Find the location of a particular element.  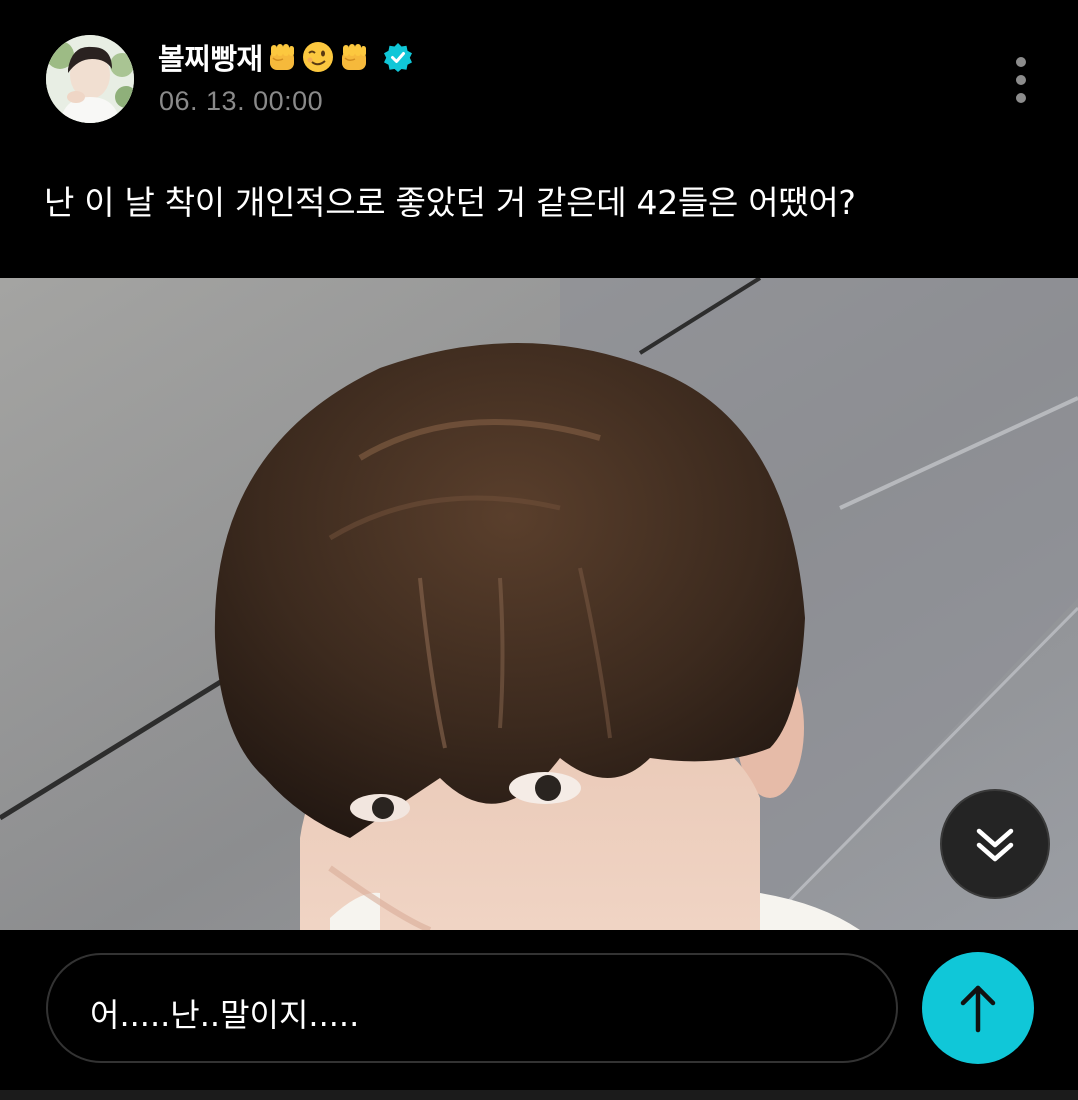

winking-face-emoji-icon is located at coordinates (318, 57).